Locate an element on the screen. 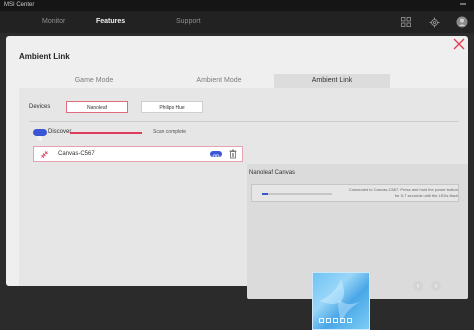  tab-features: Features is located at coordinates (110, 22).